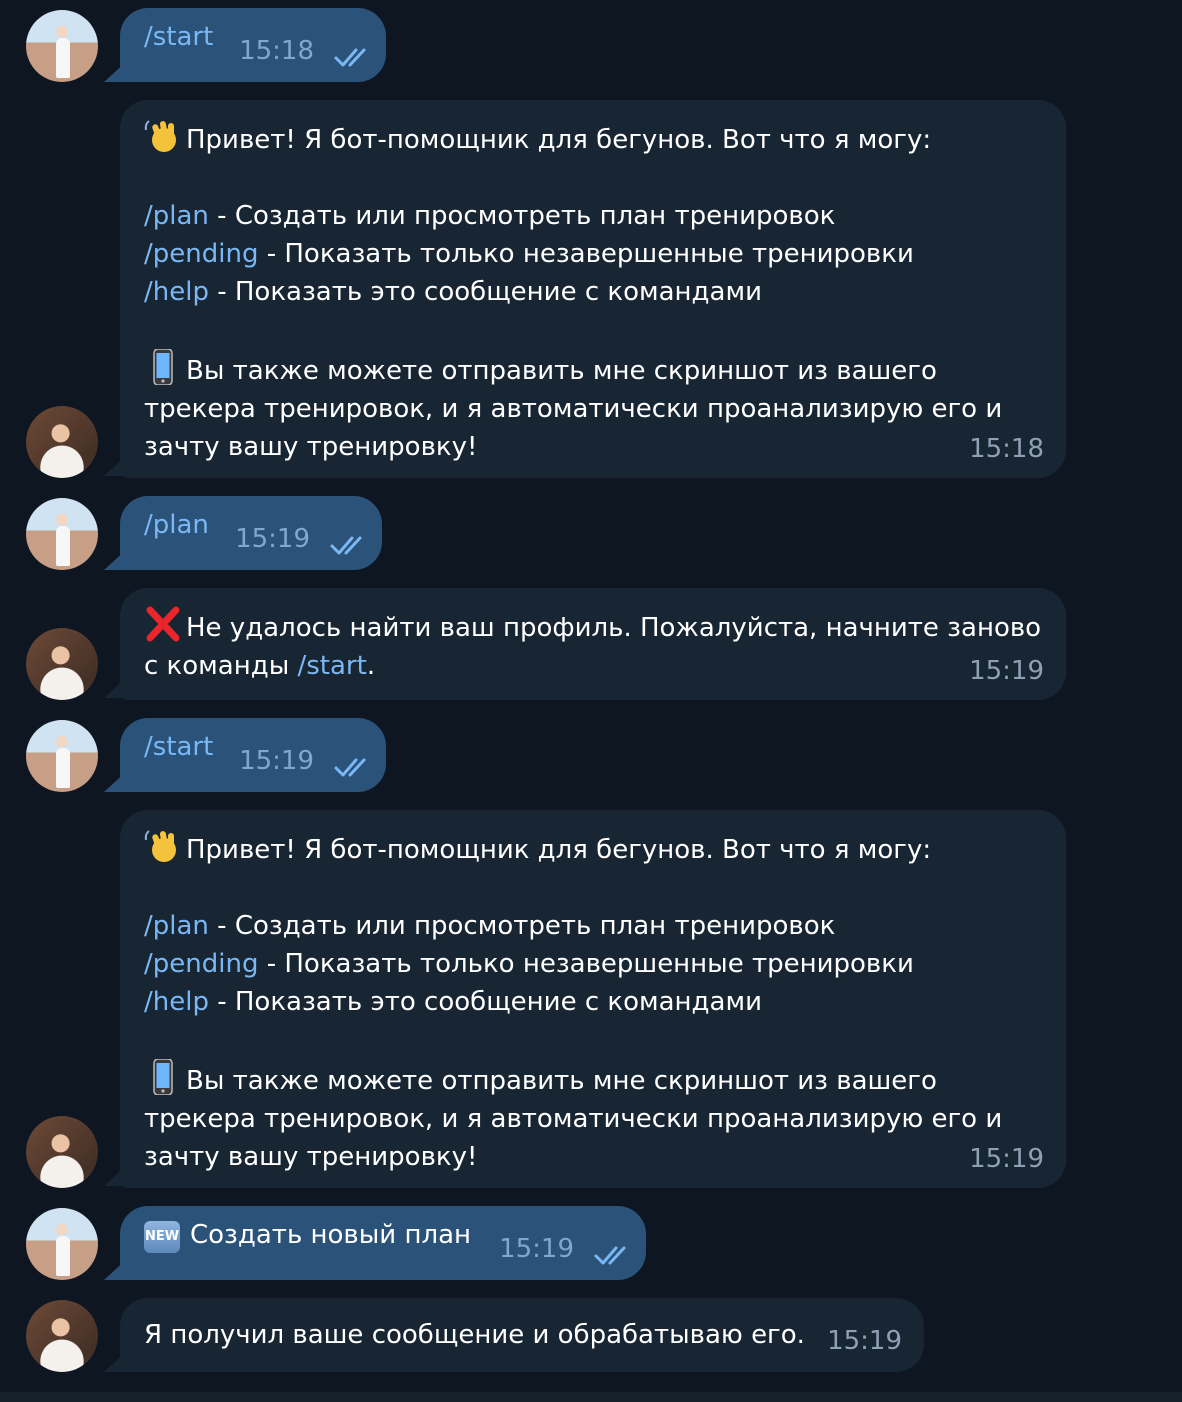 The height and width of the screenshot is (1402, 1182). Describe the element at coordinates (591, 1397) in the screenshot. I see `bottom-edge` at that location.